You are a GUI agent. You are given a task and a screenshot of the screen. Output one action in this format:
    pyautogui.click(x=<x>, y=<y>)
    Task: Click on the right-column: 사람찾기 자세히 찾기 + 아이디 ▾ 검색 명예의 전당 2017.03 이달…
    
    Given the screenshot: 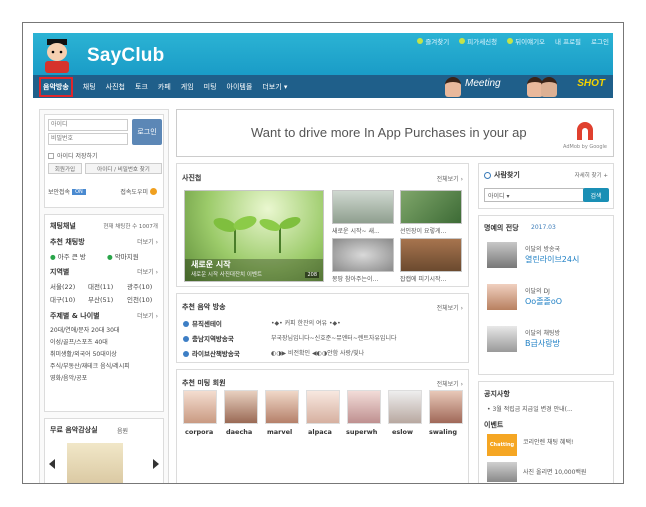 What is the action you would take?
    pyautogui.click(x=546, y=323)
    